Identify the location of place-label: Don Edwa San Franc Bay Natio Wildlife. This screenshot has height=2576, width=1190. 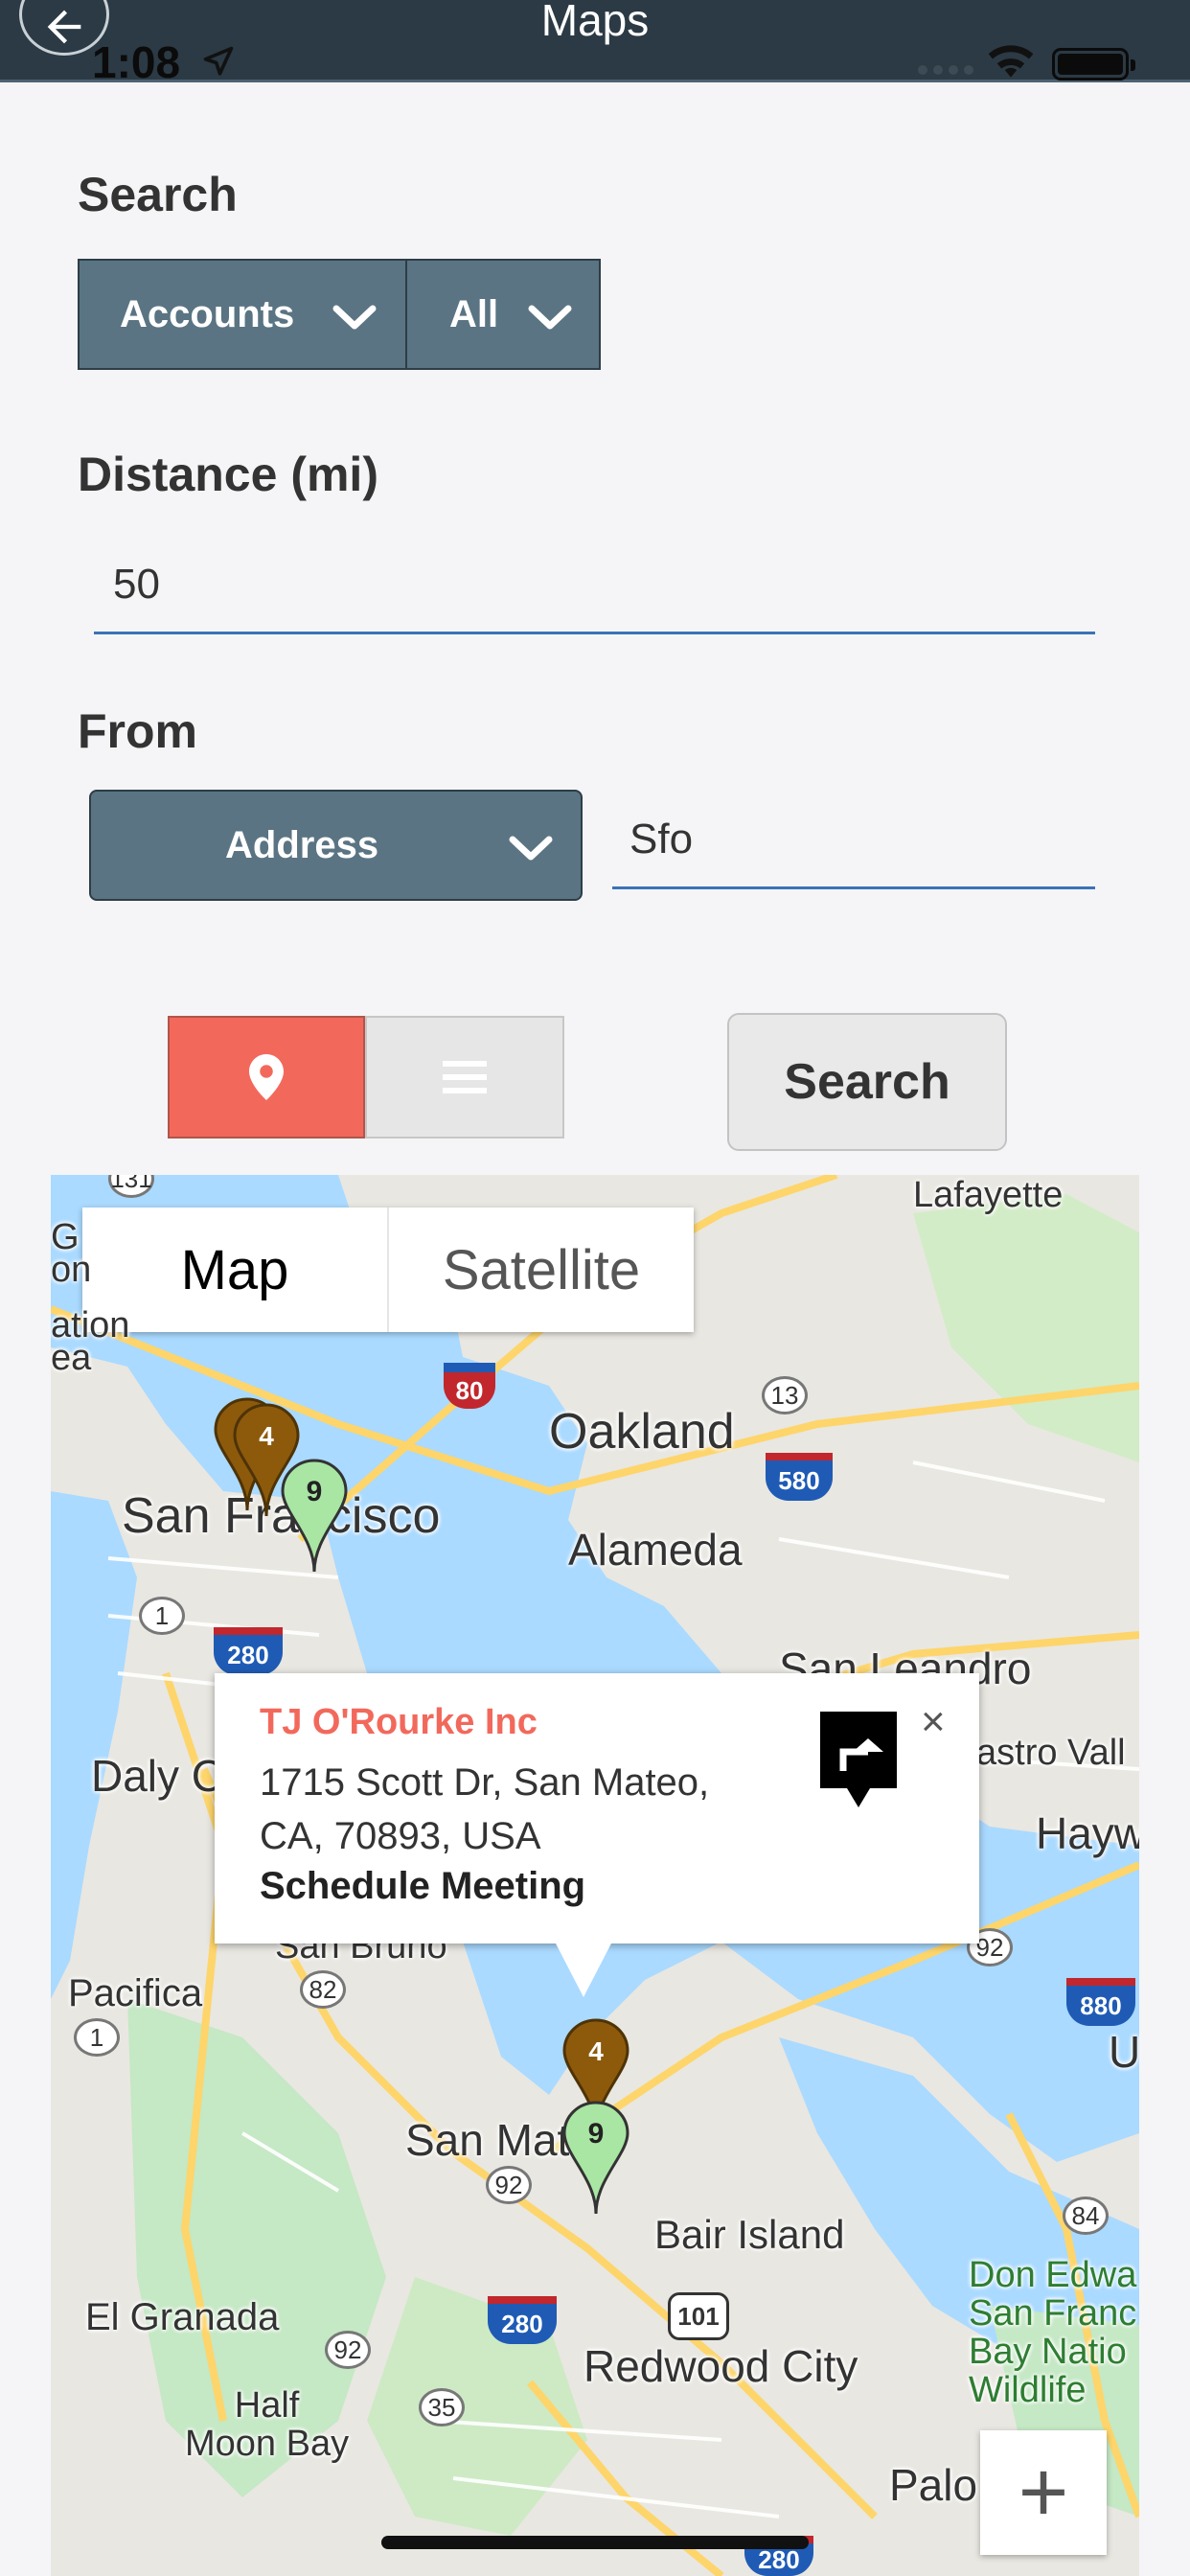
(1053, 2332).